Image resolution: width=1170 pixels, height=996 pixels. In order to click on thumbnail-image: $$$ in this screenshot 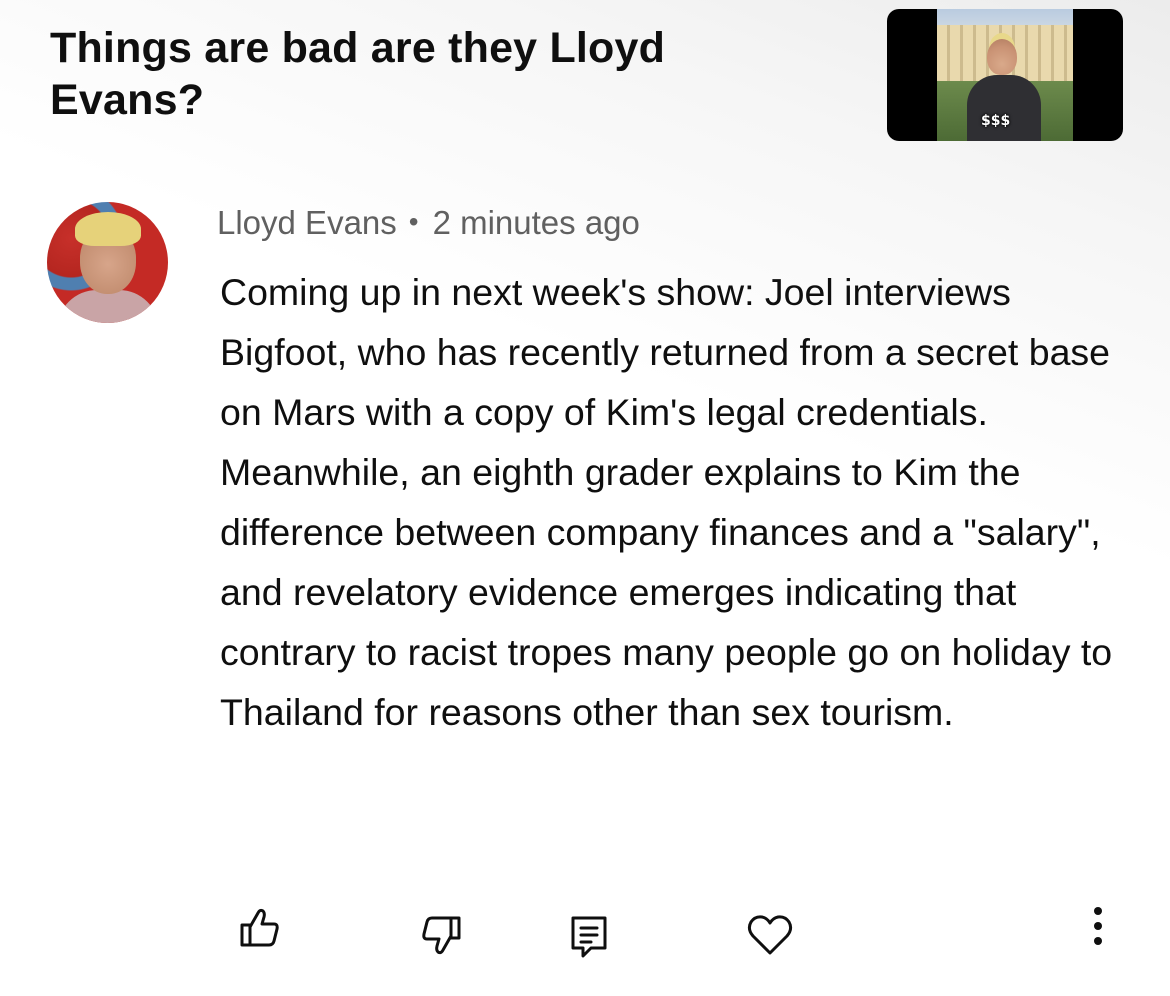, I will do `click(1005, 75)`.